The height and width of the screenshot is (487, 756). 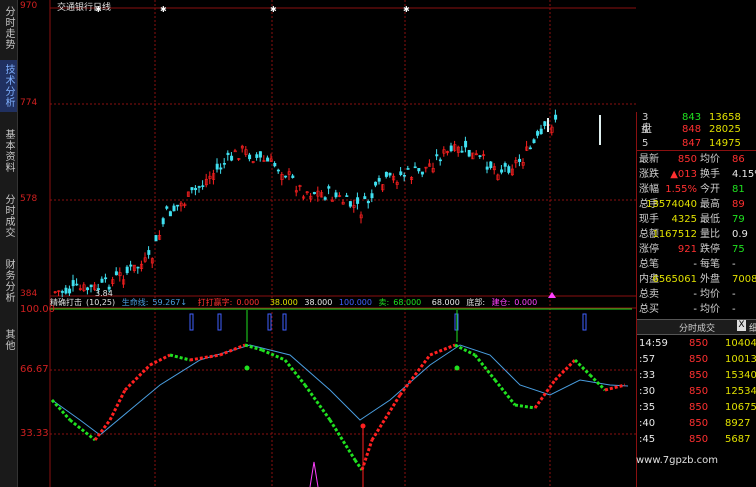 I want to click on quote-value: 7008979, so click(x=744, y=279).